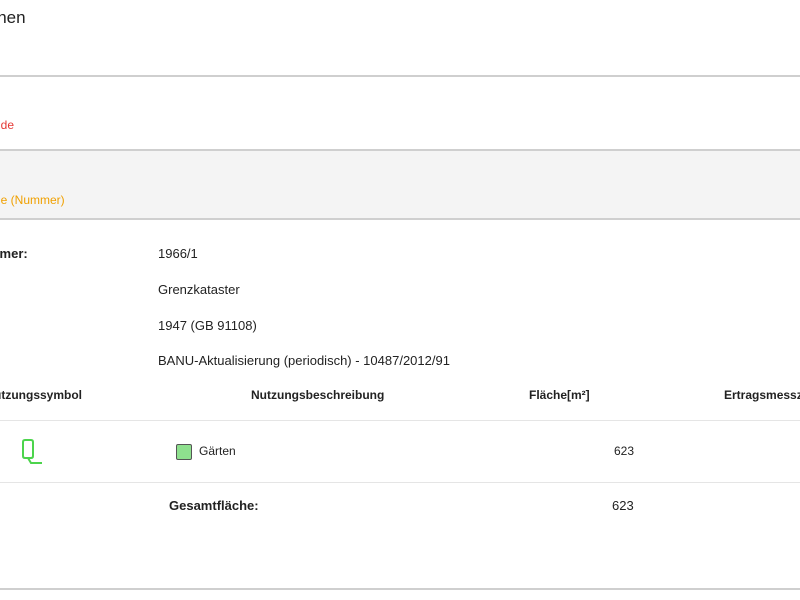  I want to click on usage-description: Gärten, so click(217, 451).